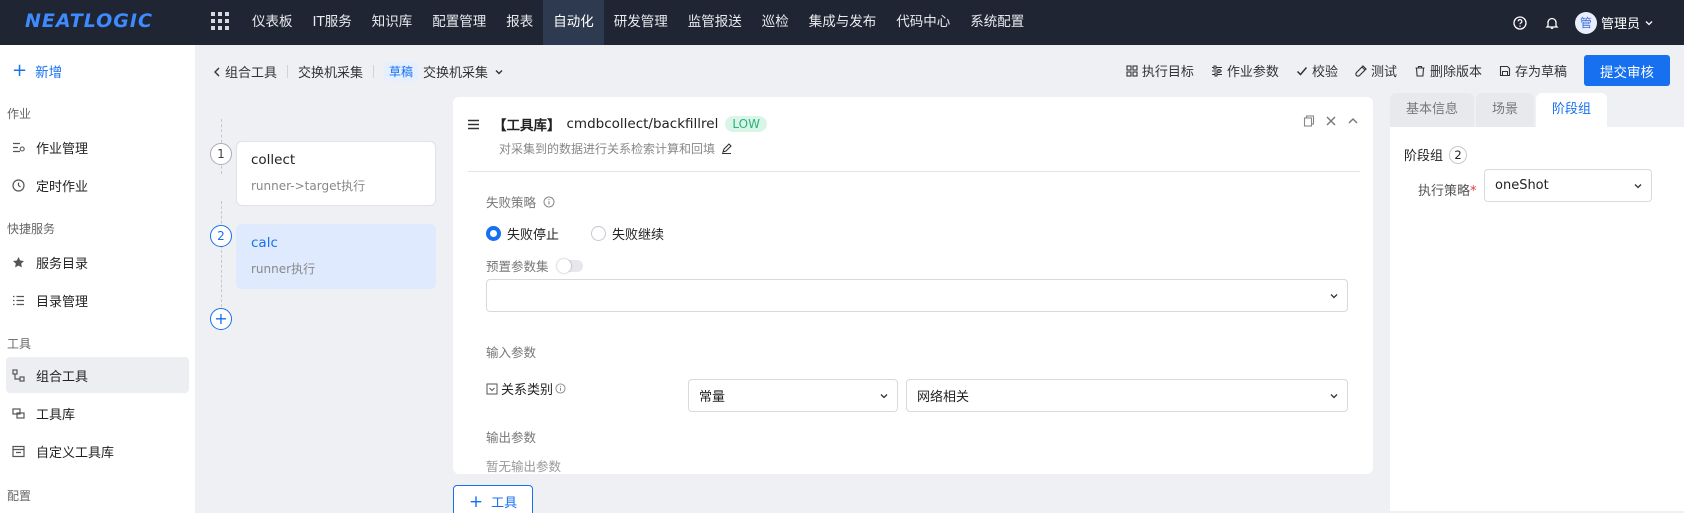 This screenshot has width=1684, height=513. I want to click on save-icon, so click(1505, 70).